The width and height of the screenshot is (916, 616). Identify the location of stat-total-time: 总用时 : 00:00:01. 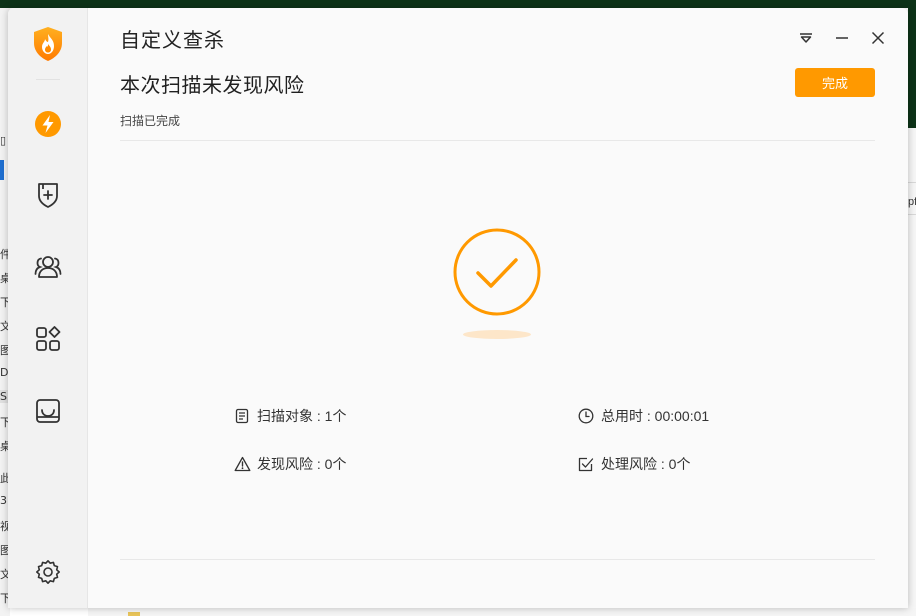
(643, 416).